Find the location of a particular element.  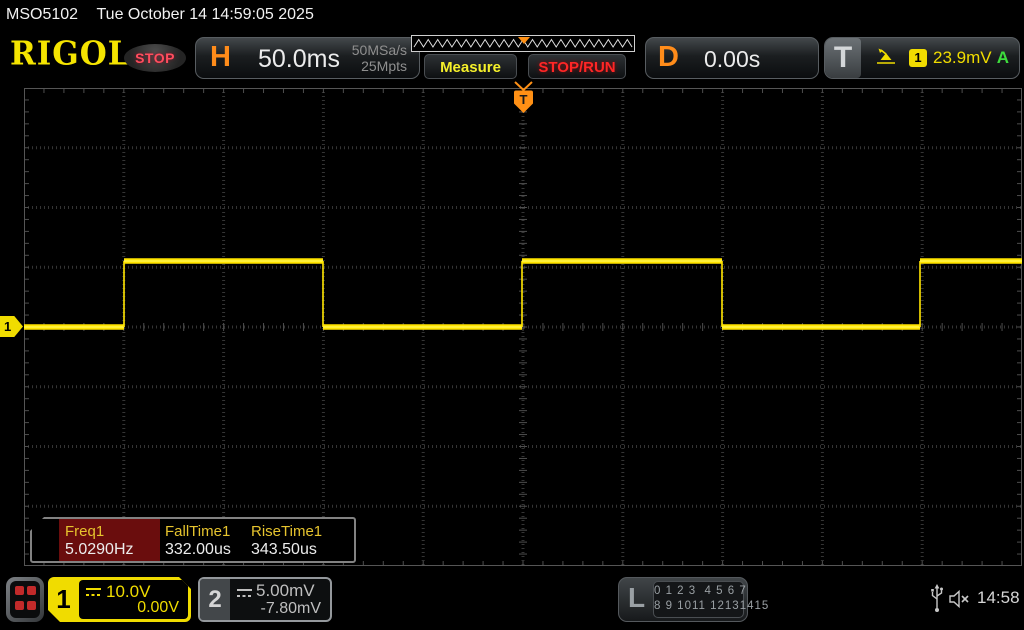

trigger-label: T is located at coordinates (843, 57).